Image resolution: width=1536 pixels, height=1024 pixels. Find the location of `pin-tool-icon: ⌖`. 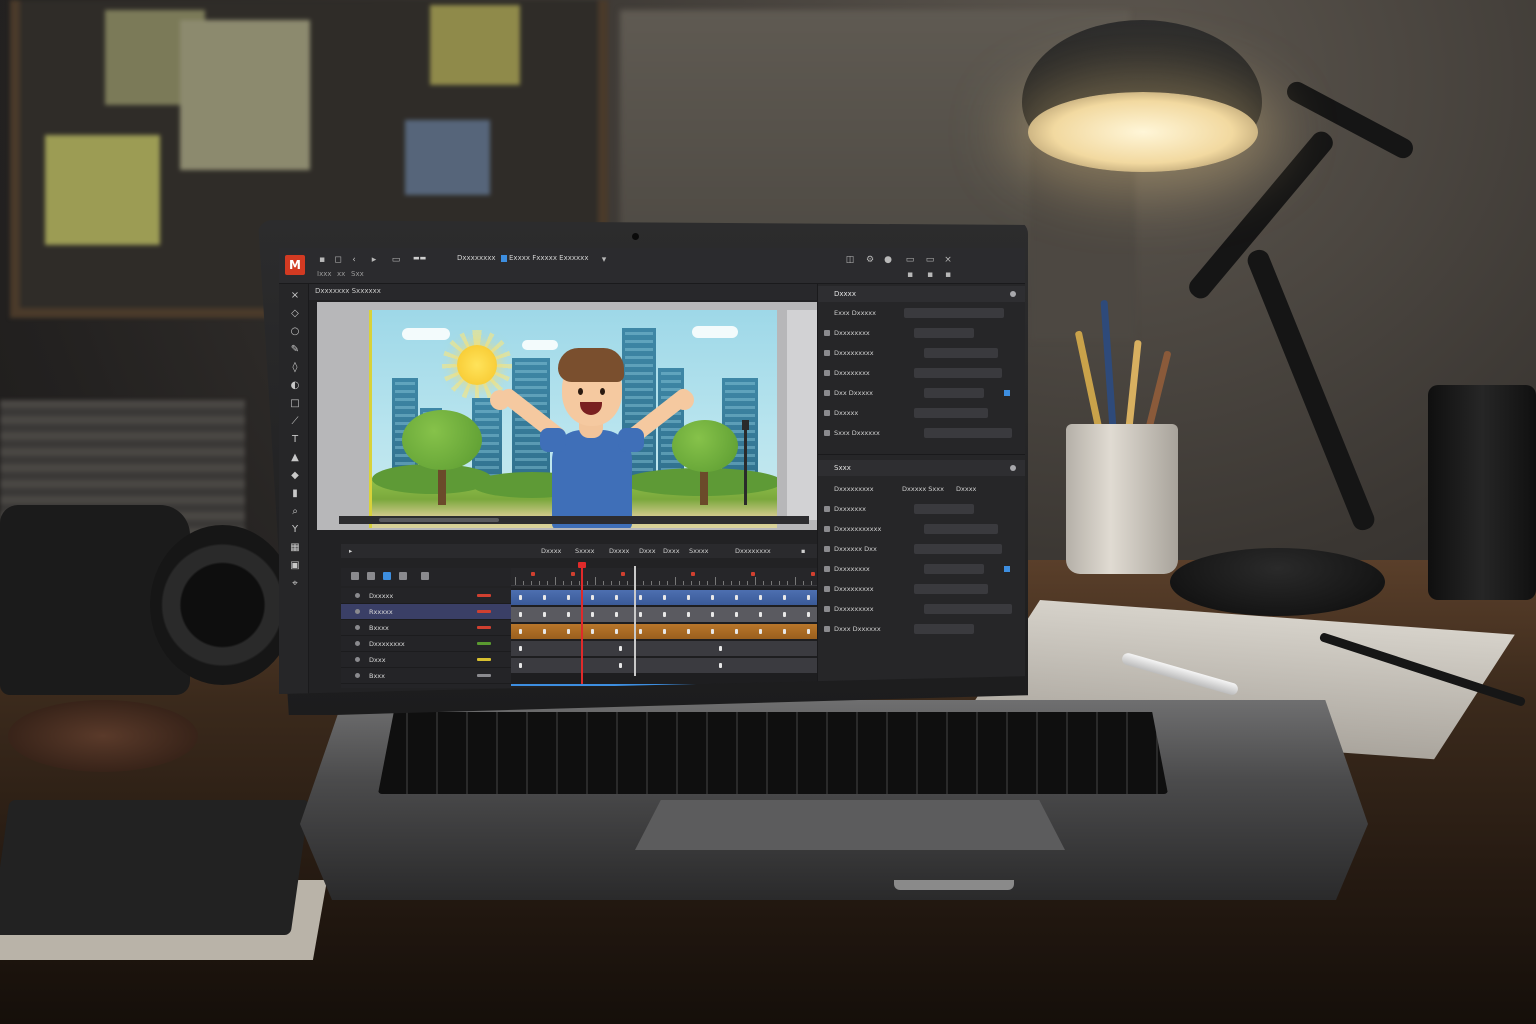

pin-tool-icon: ⌖ is located at coordinates (295, 584).